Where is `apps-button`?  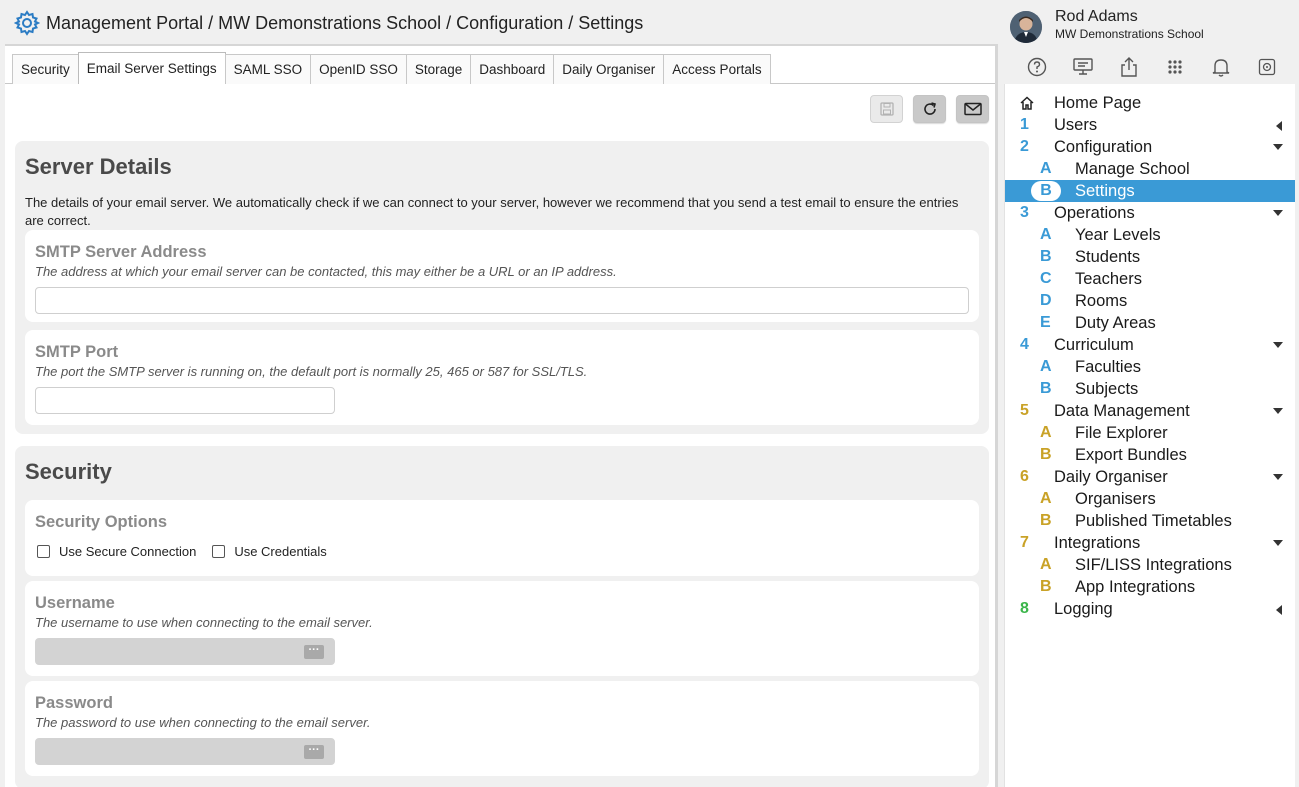
apps-button is located at coordinates (1175, 67).